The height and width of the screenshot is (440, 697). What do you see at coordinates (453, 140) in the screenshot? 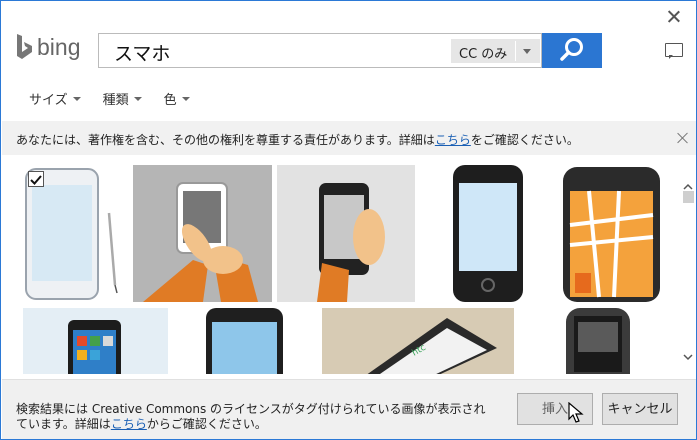
I see `notice-details-link: こちら` at bounding box center [453, 140].